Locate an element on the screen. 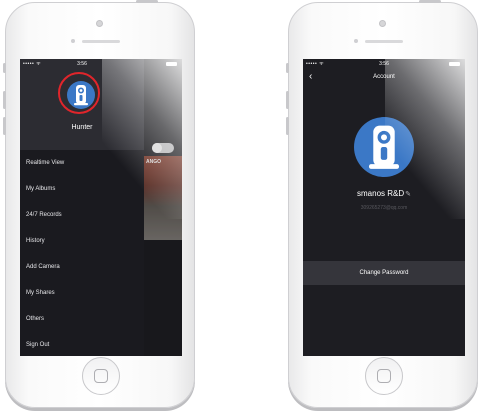 The height and width of the screenshot is (416, 483). nav-bar: ‹ Account is located at coordinates (384, 77).